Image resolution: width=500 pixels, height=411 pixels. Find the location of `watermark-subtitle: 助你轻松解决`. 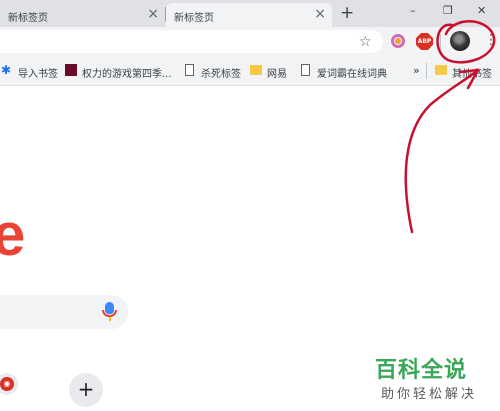

watermark-subtitle: 助你轻松解决 is located at coordinates (429, 394).